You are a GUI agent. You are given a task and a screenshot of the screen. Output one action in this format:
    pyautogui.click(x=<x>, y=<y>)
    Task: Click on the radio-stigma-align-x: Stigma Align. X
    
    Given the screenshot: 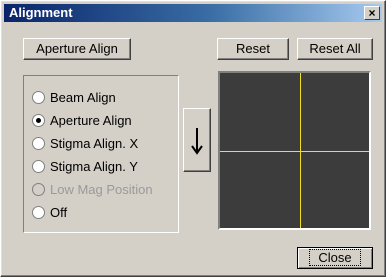 What is the action you would take?
    pyautogui.click(x=85, y=144)
    